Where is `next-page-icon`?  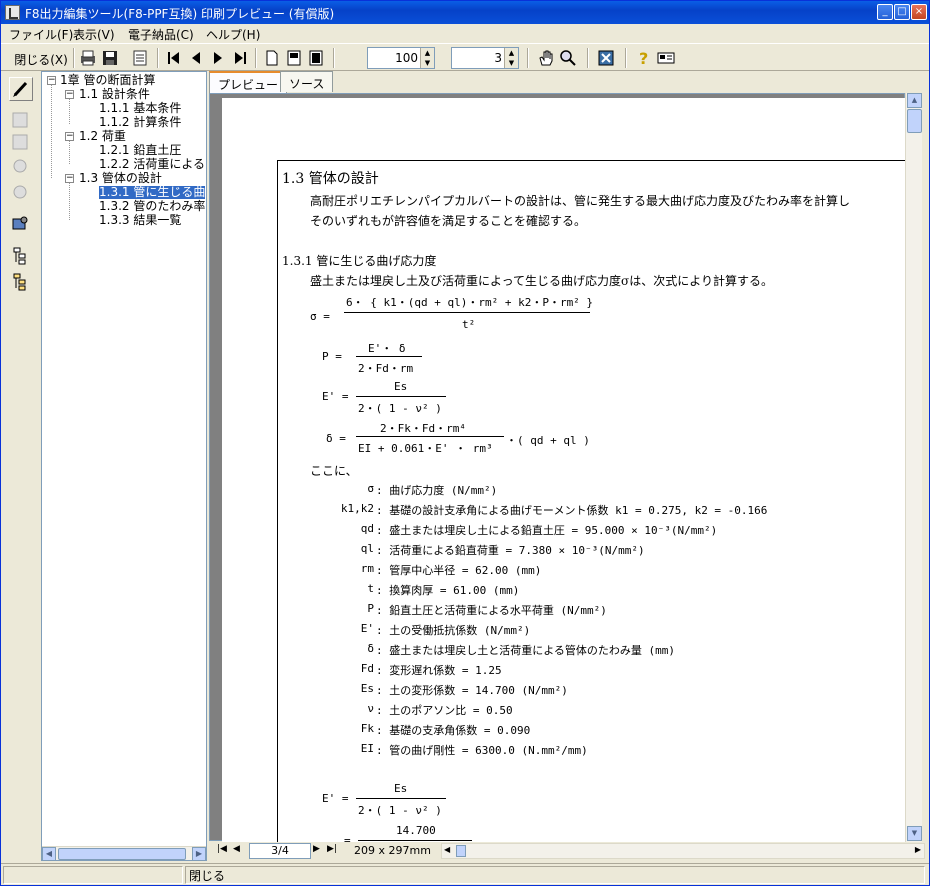 next-page-icon is located at coordinates (218, 58).